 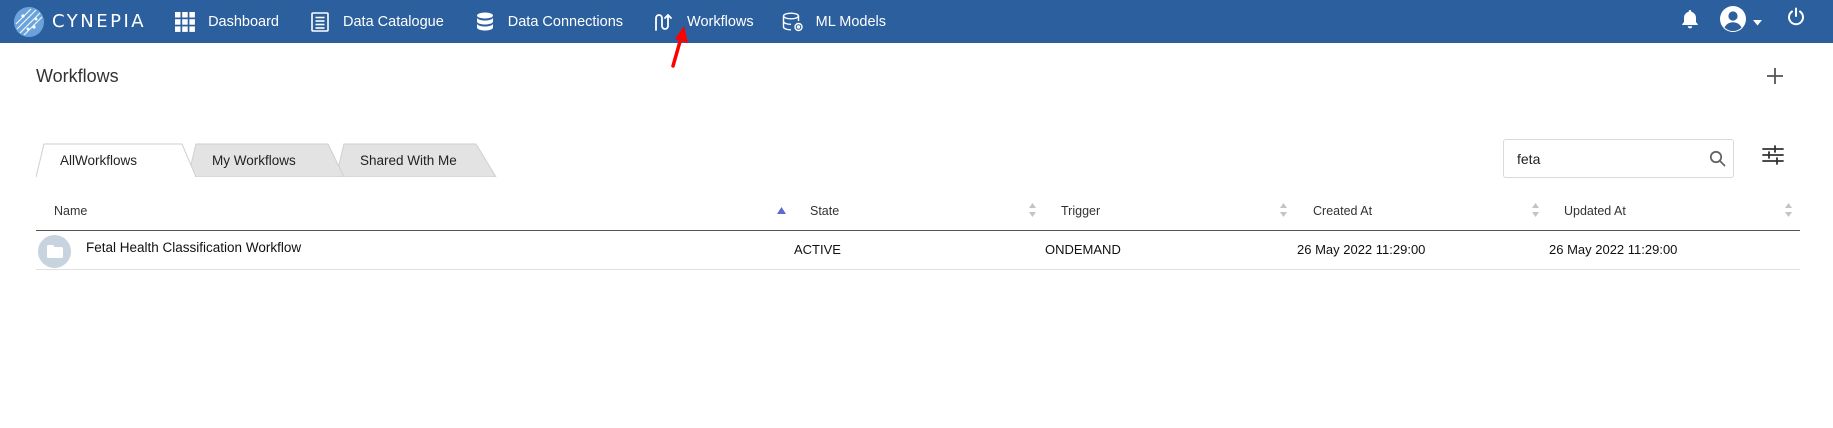 What do you see at coordinates (99, 160) in the screenshot?
I see `tab-label-all-workflows: AllWorkflows` at bounding box center [99, 160].